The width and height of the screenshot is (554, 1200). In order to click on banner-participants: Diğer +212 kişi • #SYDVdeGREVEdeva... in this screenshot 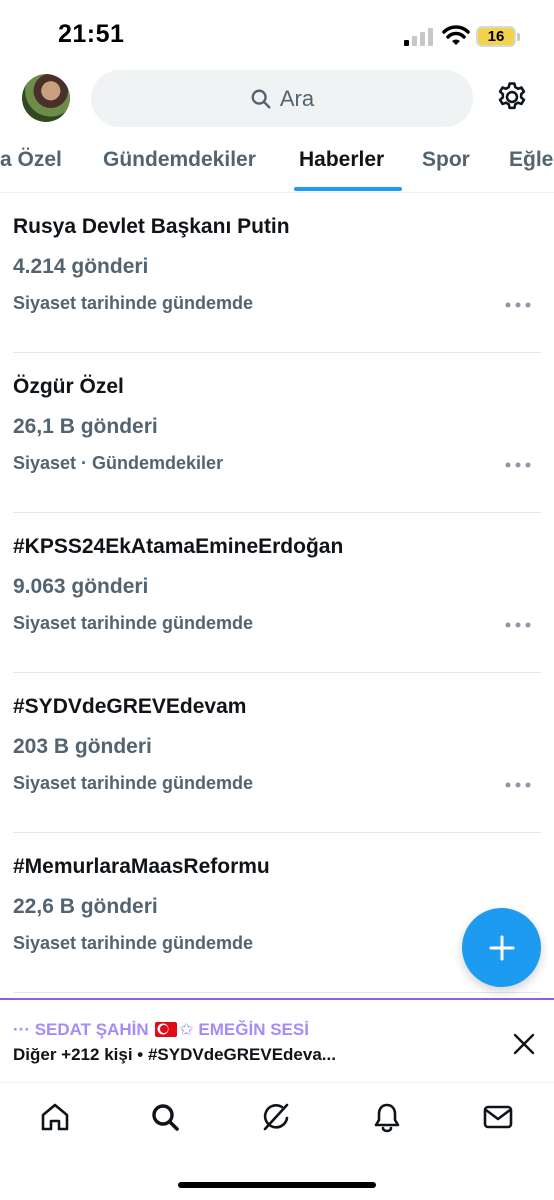, I will do `click(174, 1054)`.